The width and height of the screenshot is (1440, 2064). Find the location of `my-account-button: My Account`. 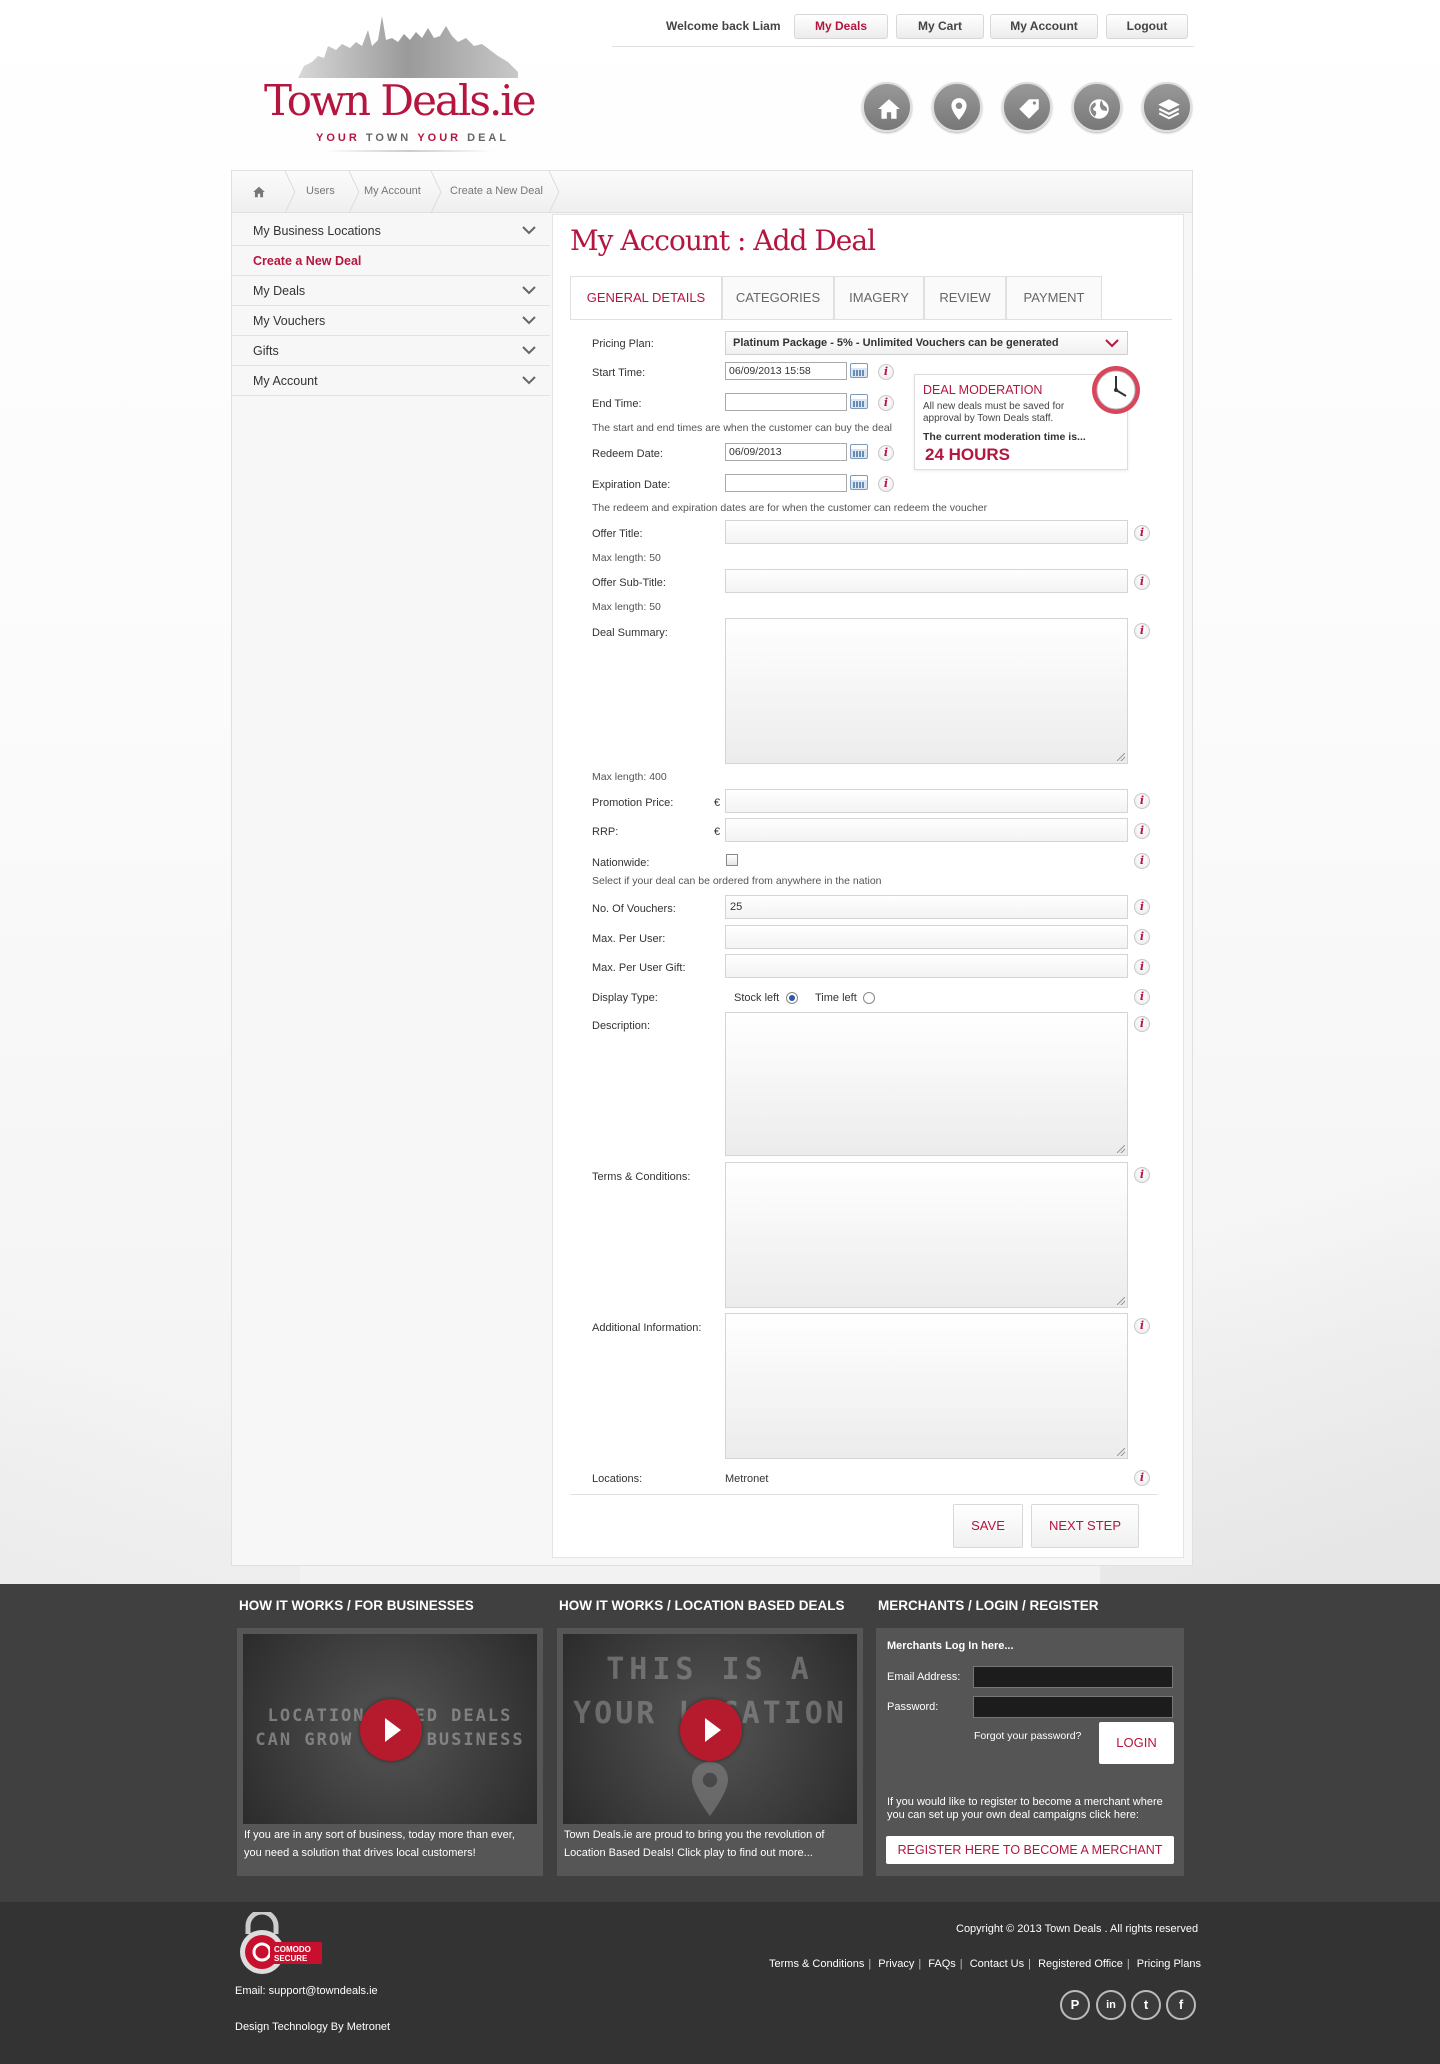

my-account-button: My Account is located at coordinates (1044, 26).